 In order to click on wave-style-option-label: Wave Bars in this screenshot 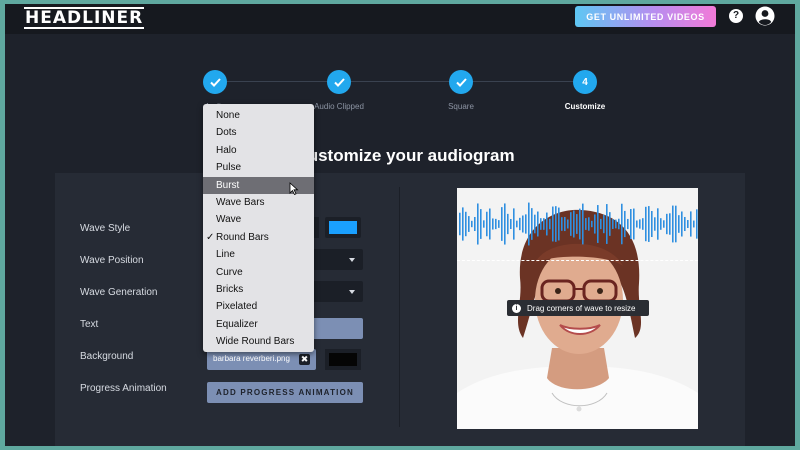, I will do `click(240, 202)`.